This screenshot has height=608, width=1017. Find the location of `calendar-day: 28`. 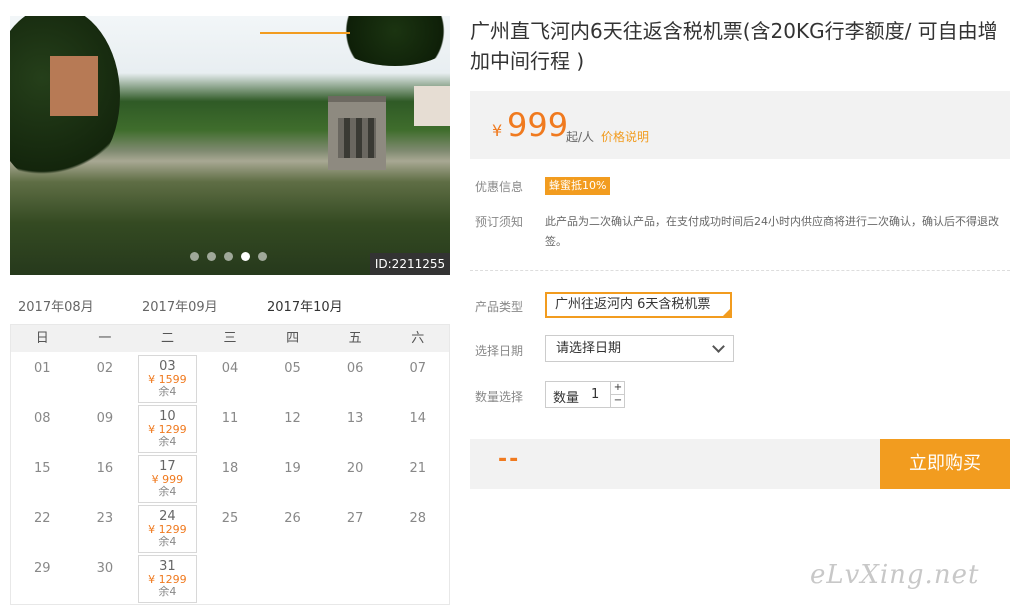

calendar-day: 28 is located at coordinates (417, 530).